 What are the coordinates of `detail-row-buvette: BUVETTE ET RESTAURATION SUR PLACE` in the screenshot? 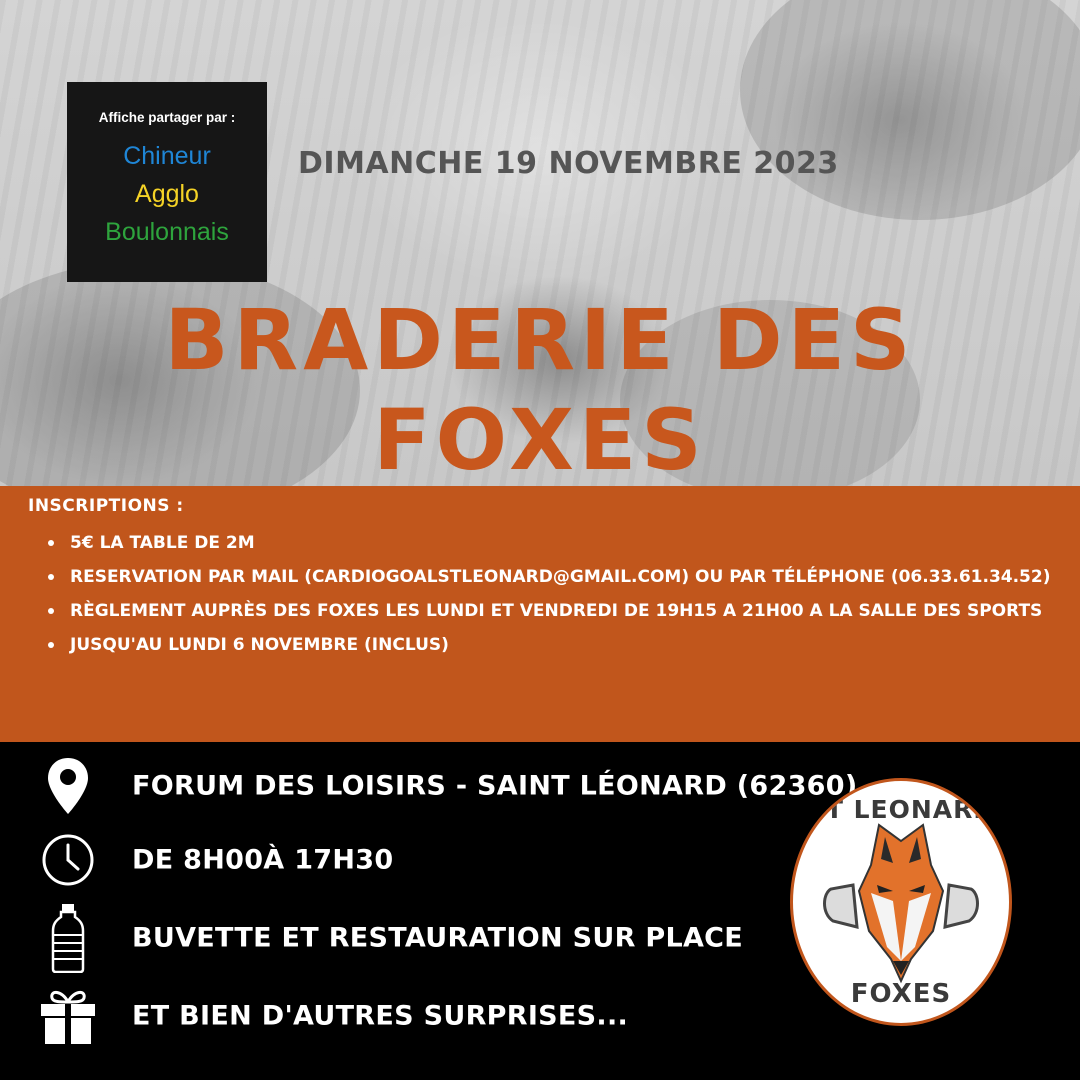 It's located at (395, 938).